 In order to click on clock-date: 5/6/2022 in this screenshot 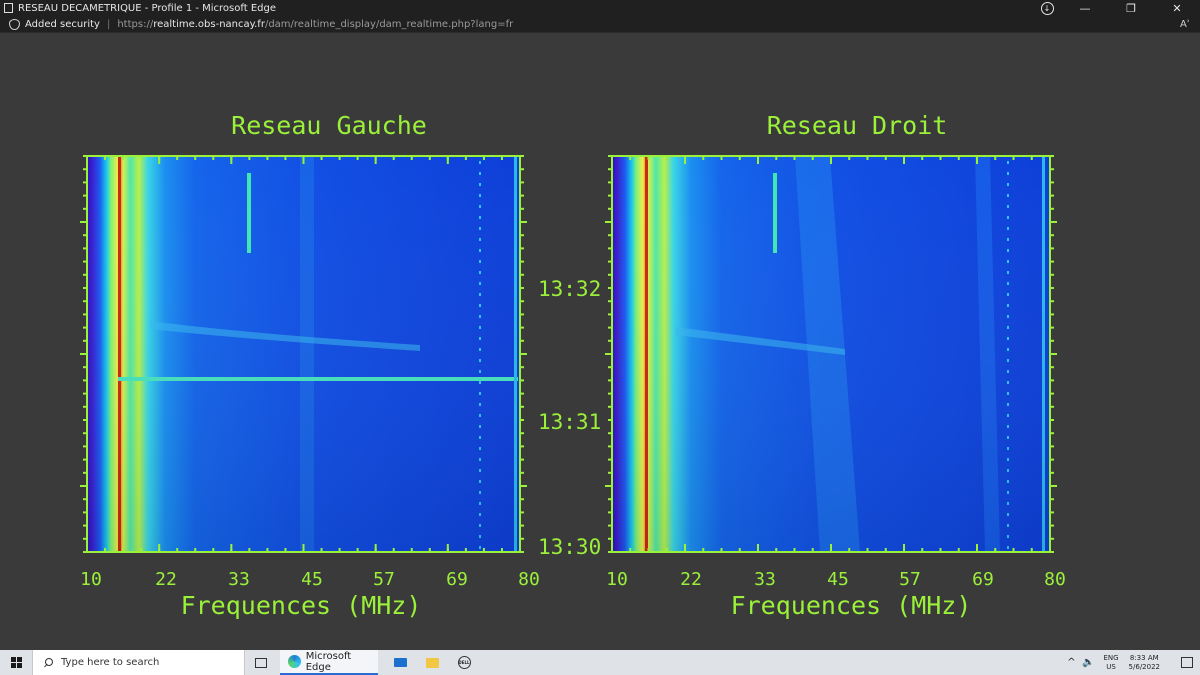, I will do `click(1144, 666)`.